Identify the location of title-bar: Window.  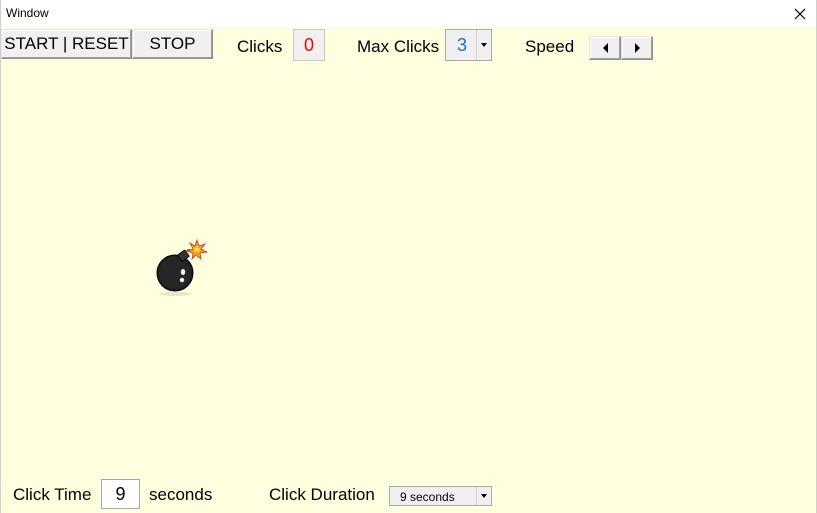
(408, 13).